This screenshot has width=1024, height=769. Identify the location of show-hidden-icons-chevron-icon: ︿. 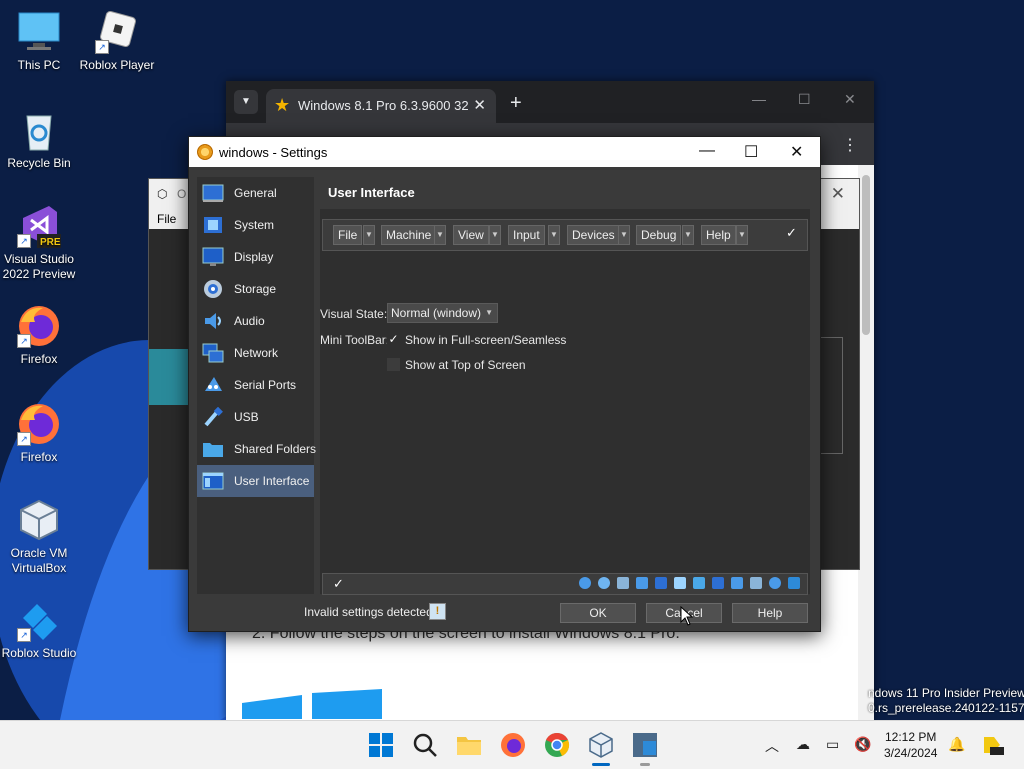
(772, 746).